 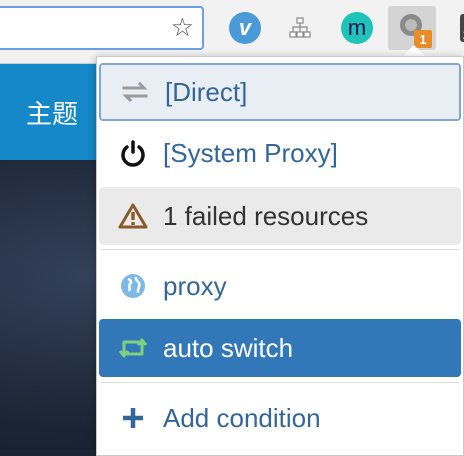 What do you see at coordinates (280, 92) in the screenshot?
I see `menu-item-direct: [Direct]` at bounding box center [280, 92].